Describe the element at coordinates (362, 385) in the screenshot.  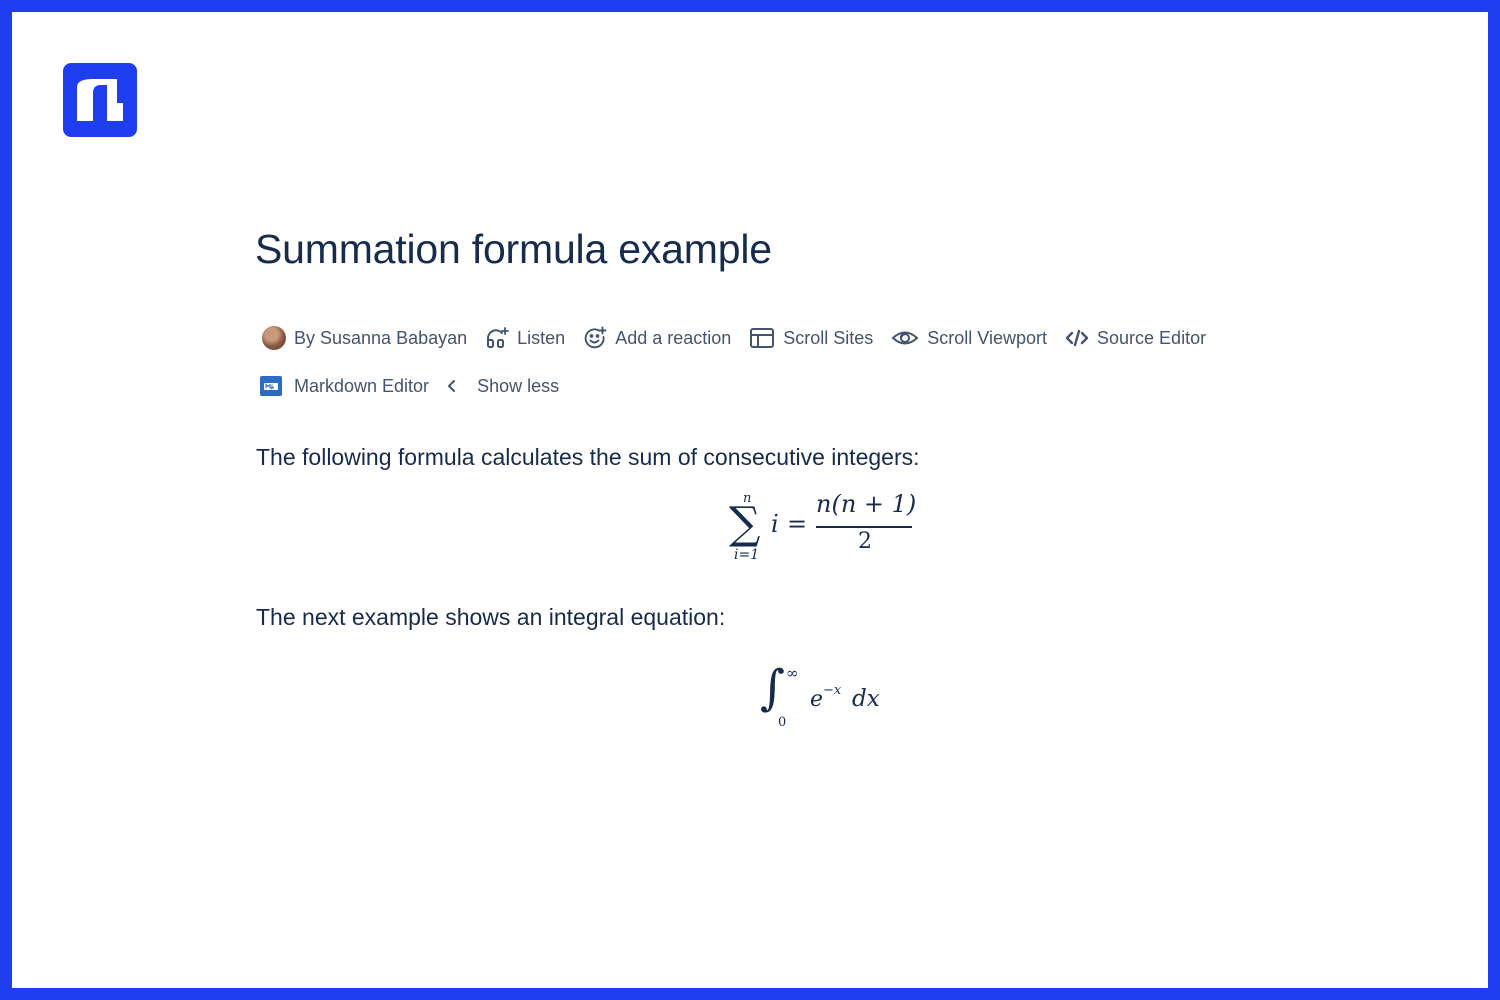
I see `markdown-editor-label: Markdown Editor` at that location.